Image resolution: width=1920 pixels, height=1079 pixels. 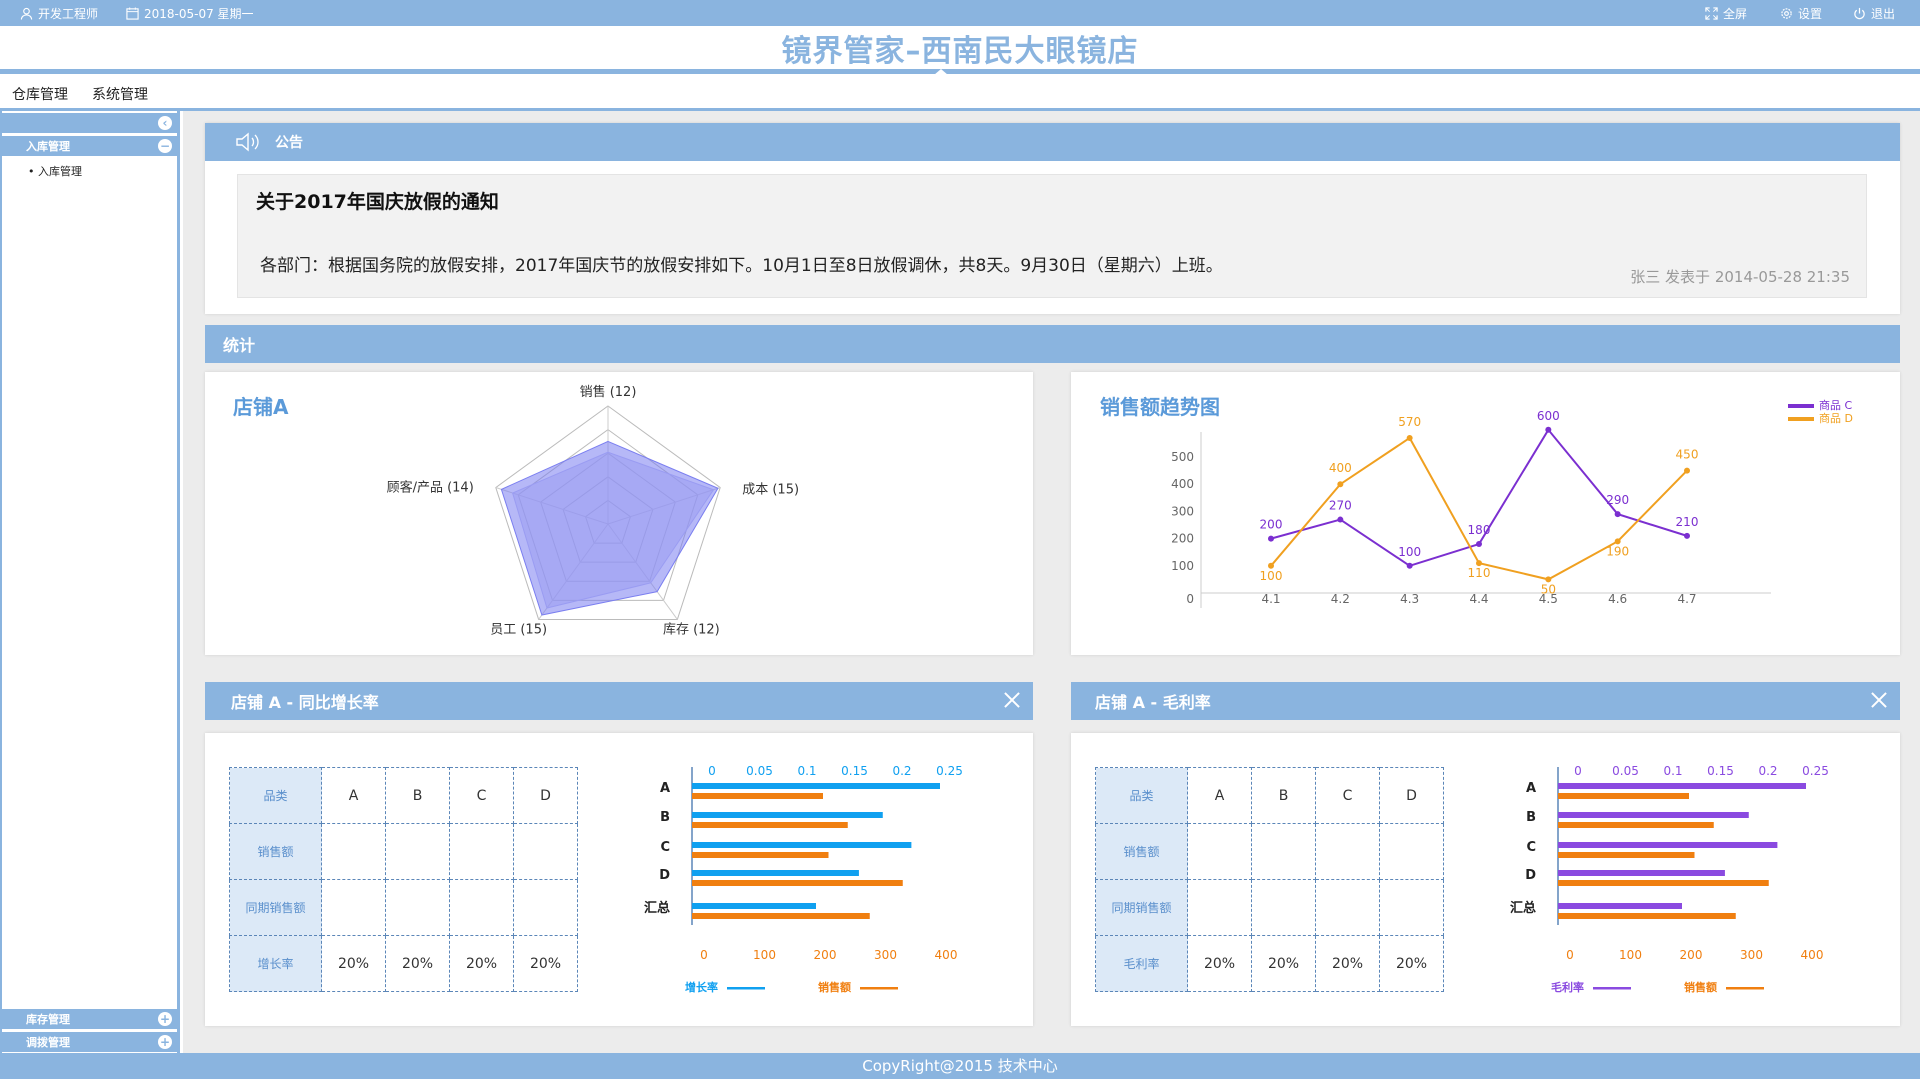 I want to click on sidebar-group-transfer: 调拨管理 +, so click(x=90, y=1042).